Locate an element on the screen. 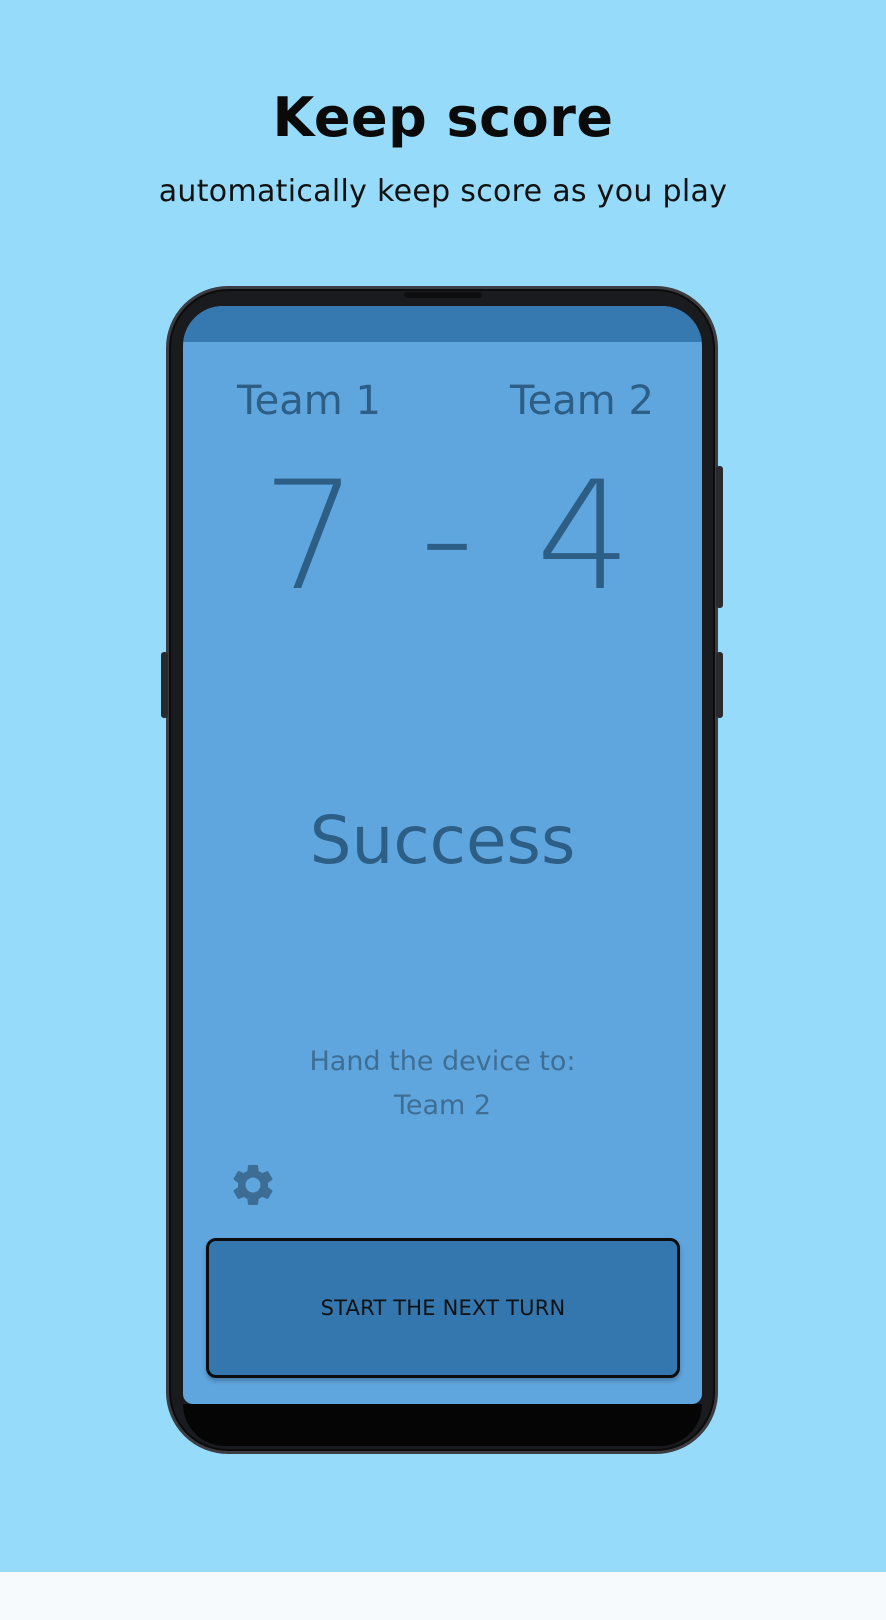 The height and width of the screenshot is (1620, 886). status-bar is located at coordinates (442, 324).